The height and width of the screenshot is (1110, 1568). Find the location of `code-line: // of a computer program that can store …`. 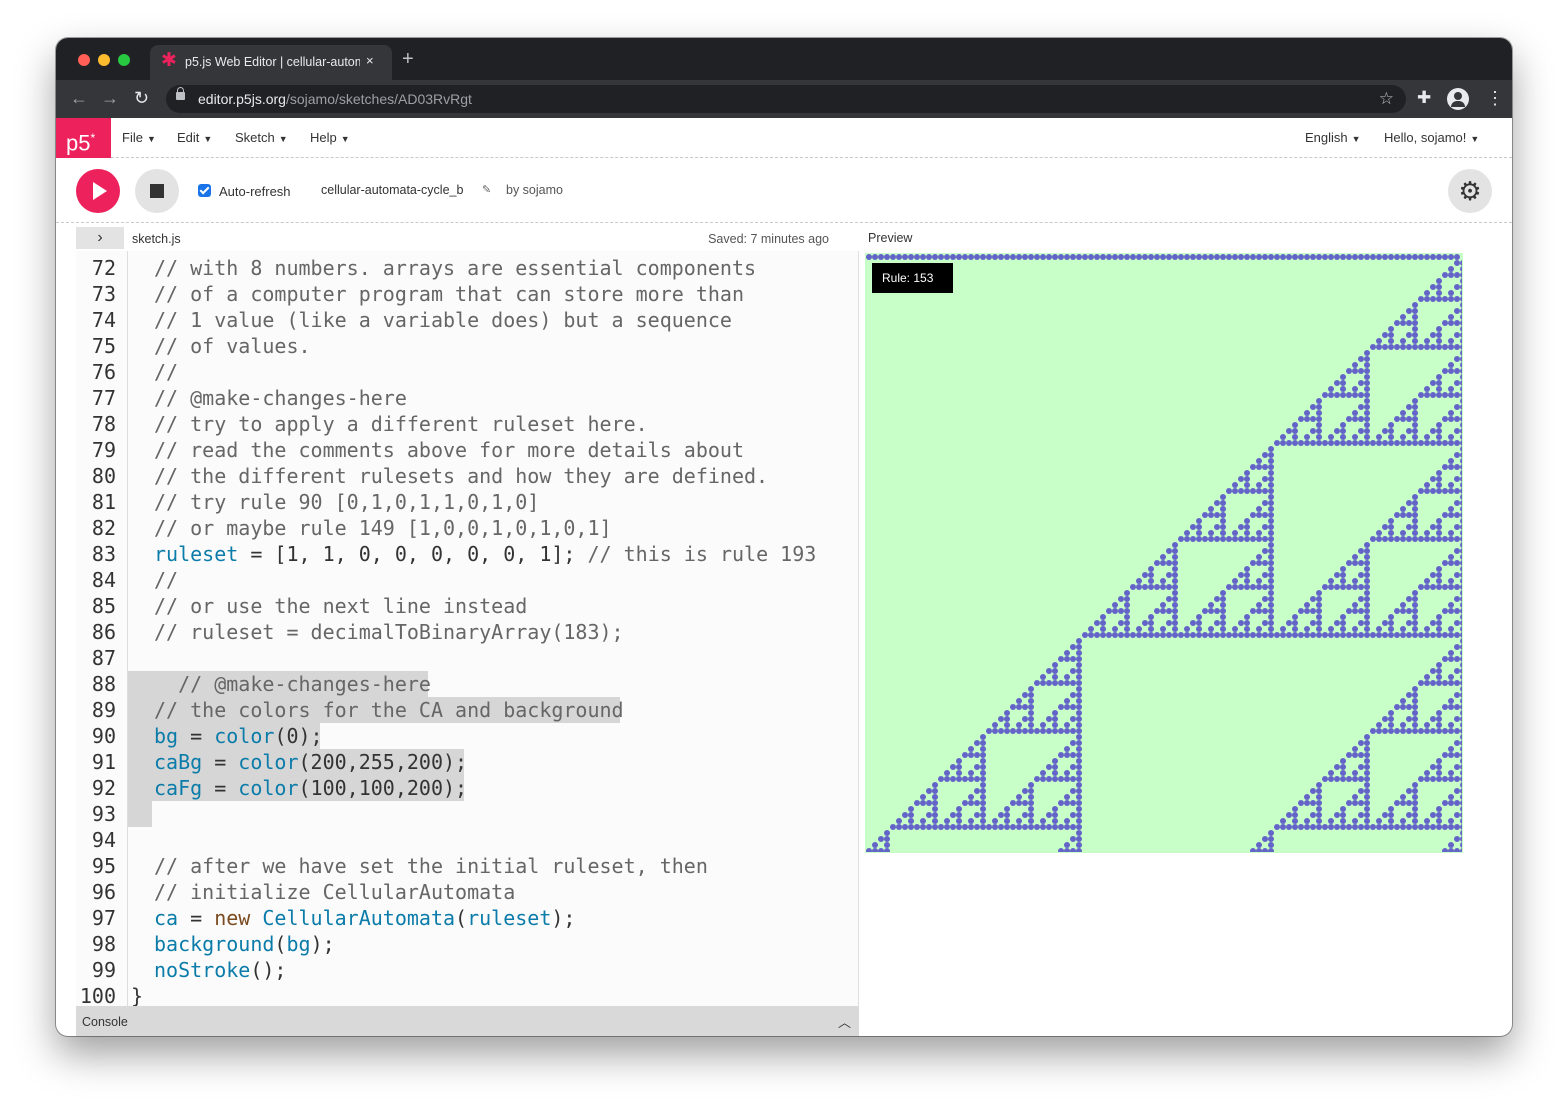

code-line: // of a computer program that can store … is located at coordinates (449, 294).